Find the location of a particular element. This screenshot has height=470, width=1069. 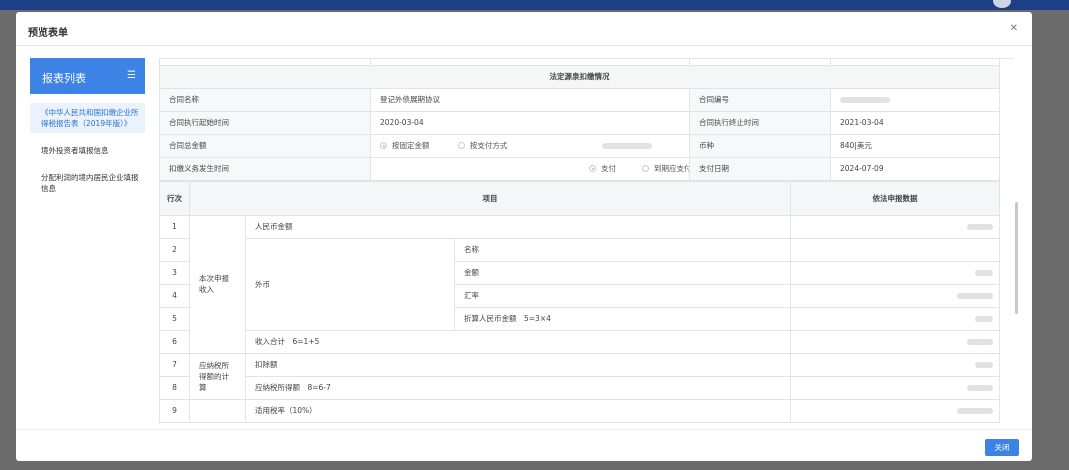

end-time-label: 合同执行终止时间 is located at coordinates (760, 122).